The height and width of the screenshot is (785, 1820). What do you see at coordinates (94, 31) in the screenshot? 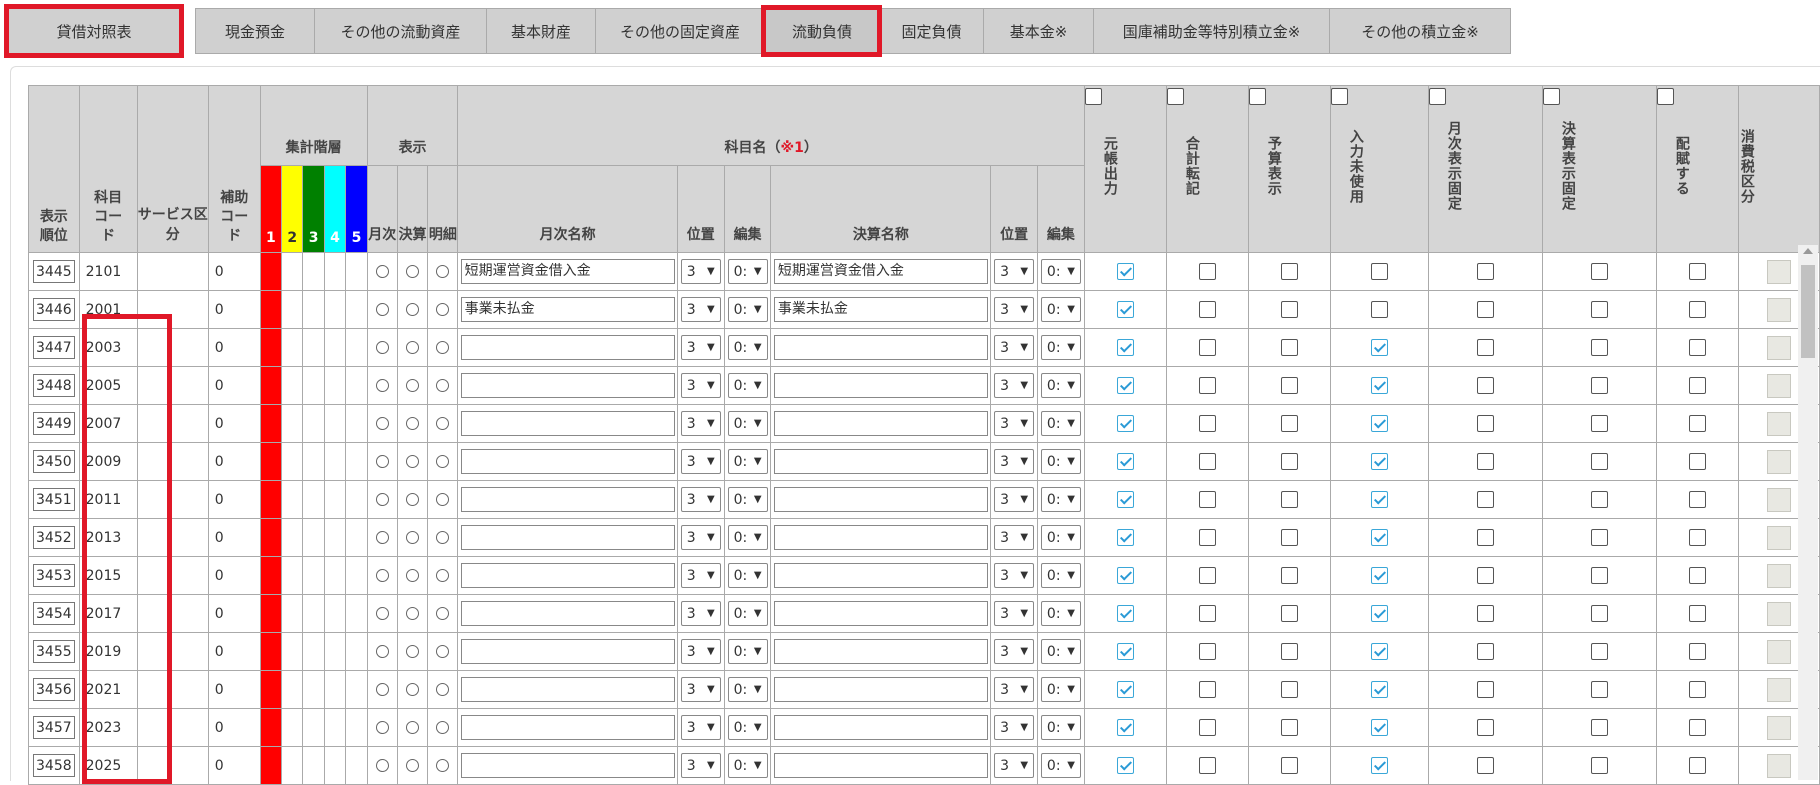
I see `balance-sheet-button: 貸借対照表` at bounding box center [94, 31].